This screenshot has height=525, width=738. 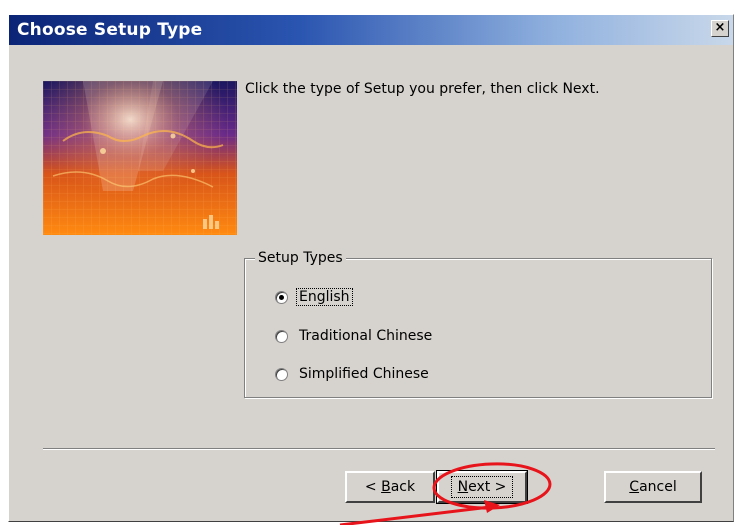 I want to click on radio-option-english: English, so click(x=314, y=297).